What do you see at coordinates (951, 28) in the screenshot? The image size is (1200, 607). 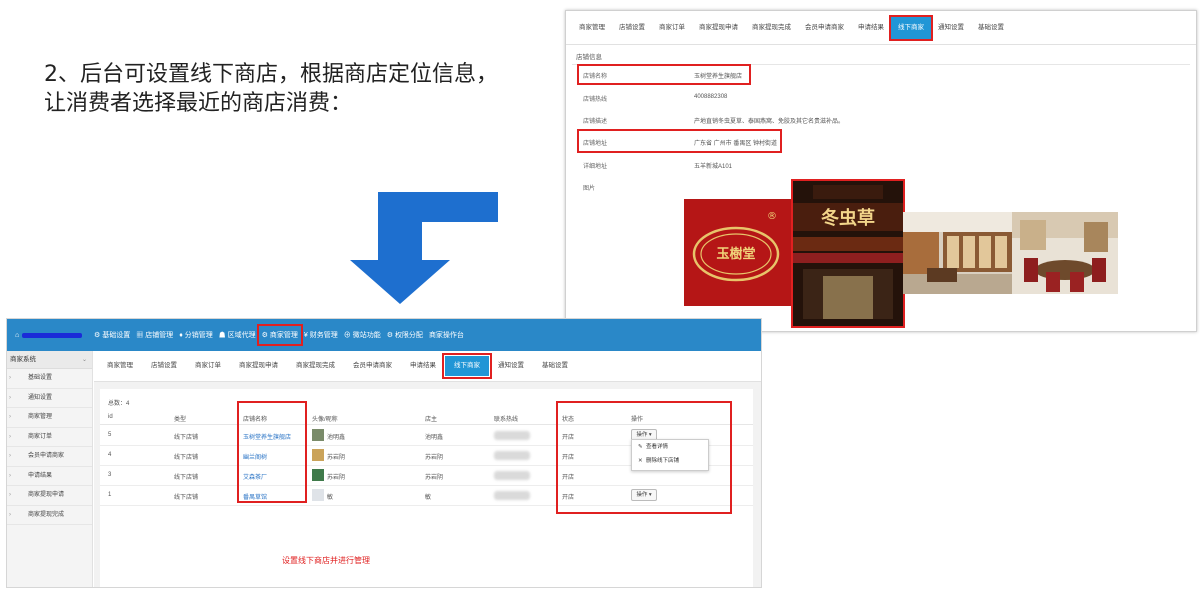 I see `detail-tab-notify-settings: 通知设置` at bounding box center [951, 28].